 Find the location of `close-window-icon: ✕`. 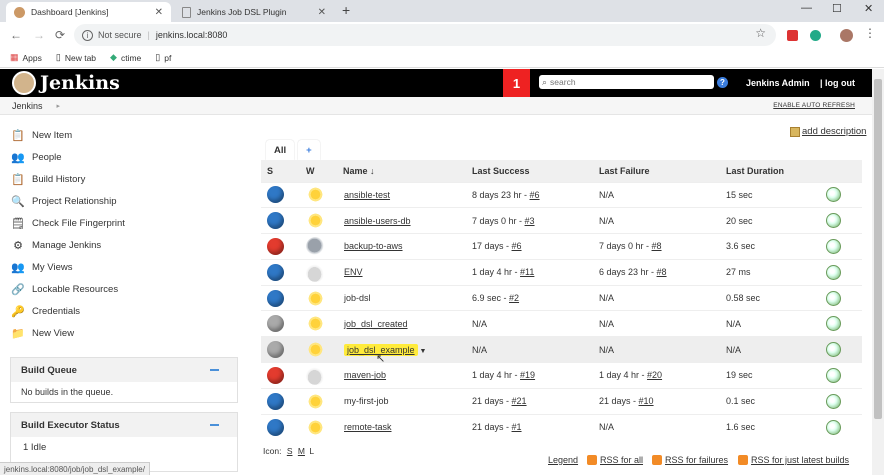

close-window-icon: ✕ is located at coordinates (868, 8).